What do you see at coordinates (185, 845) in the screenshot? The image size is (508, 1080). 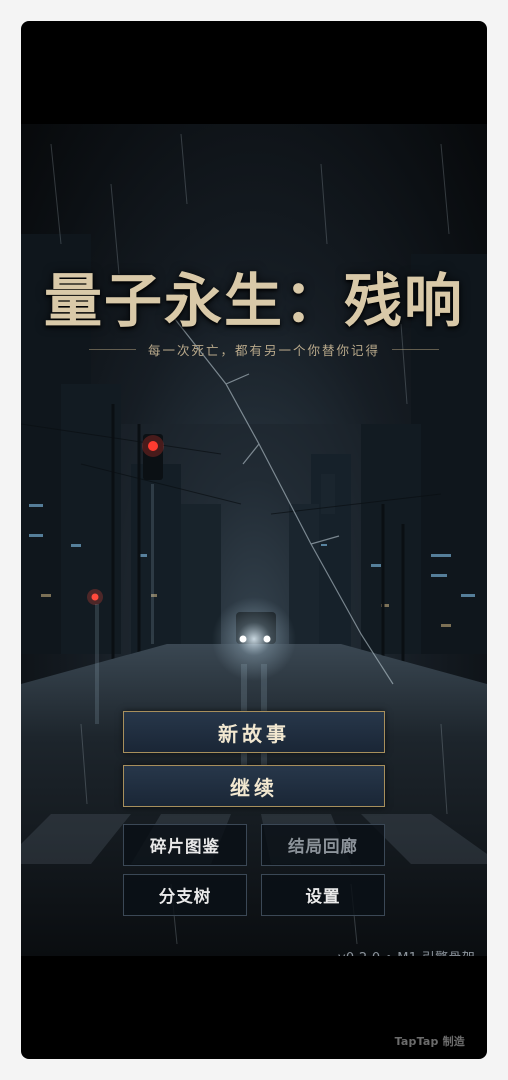 I see `fragment-gallery-button: 碎片图鉴` at bounding box center [185, 845].